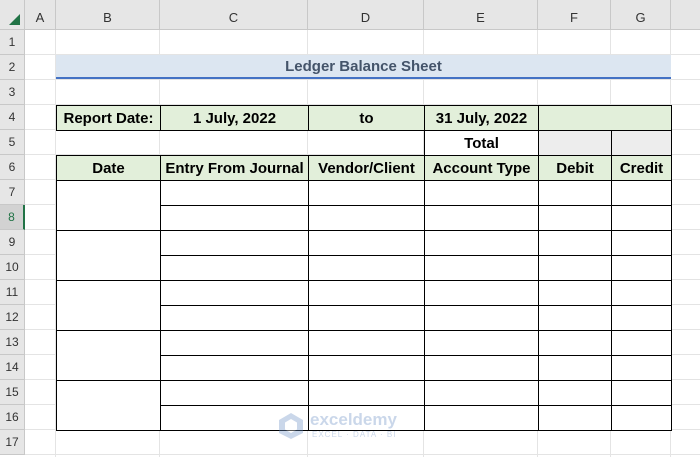 This screenshot has height=457, width=700. What do you see at coordinates (367, 118) in the screenshot?
I see `report-to-label: to` at bounding box center [367, 118].